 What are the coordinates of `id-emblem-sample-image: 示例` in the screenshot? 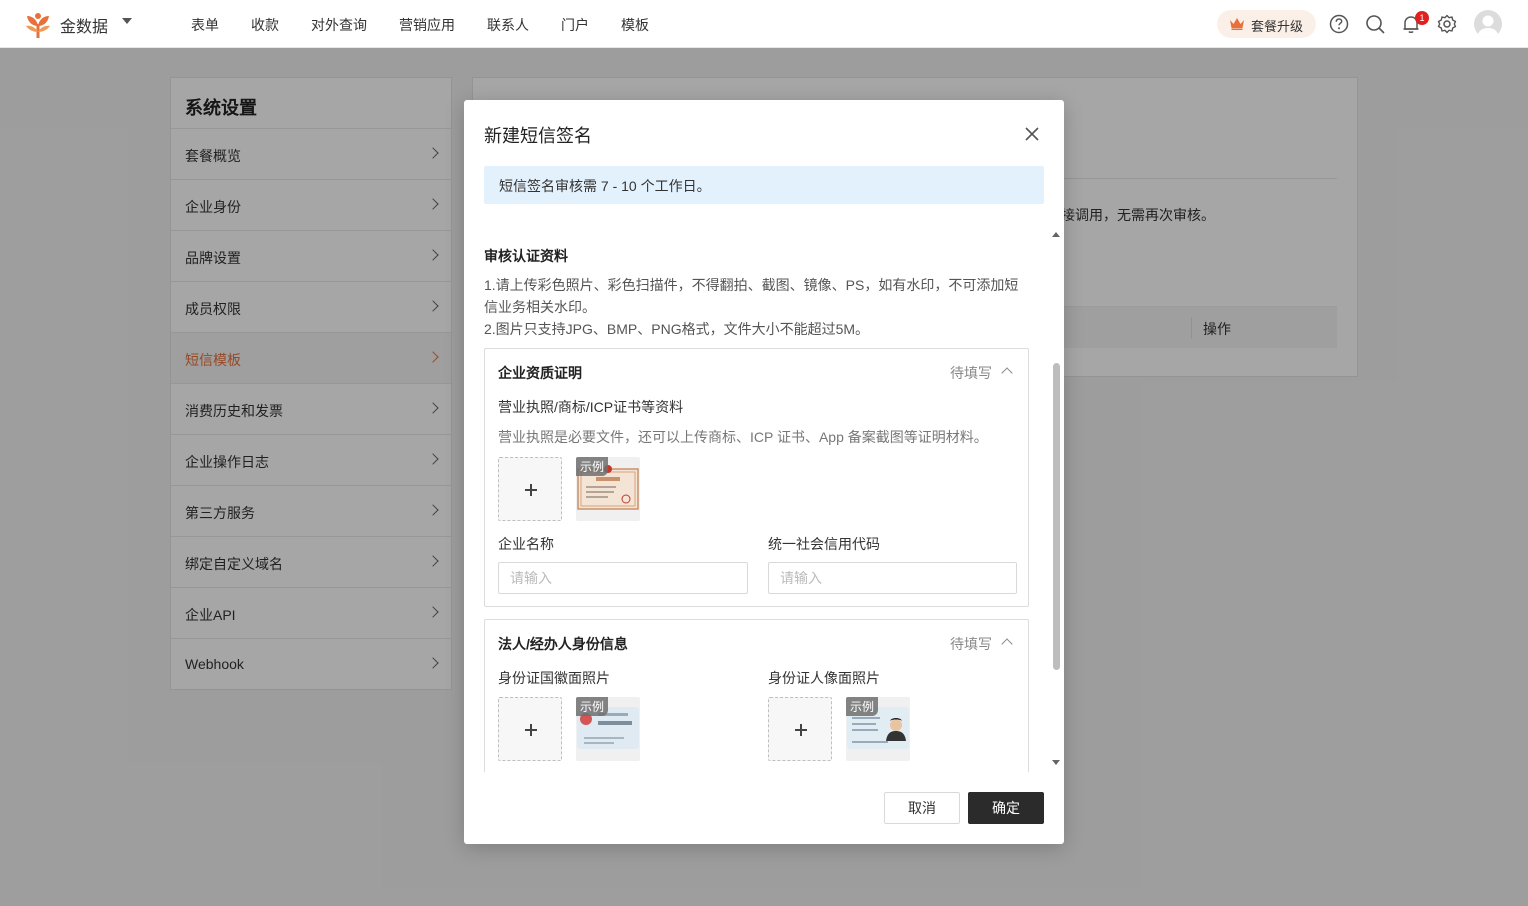 It's located at (608, 729).